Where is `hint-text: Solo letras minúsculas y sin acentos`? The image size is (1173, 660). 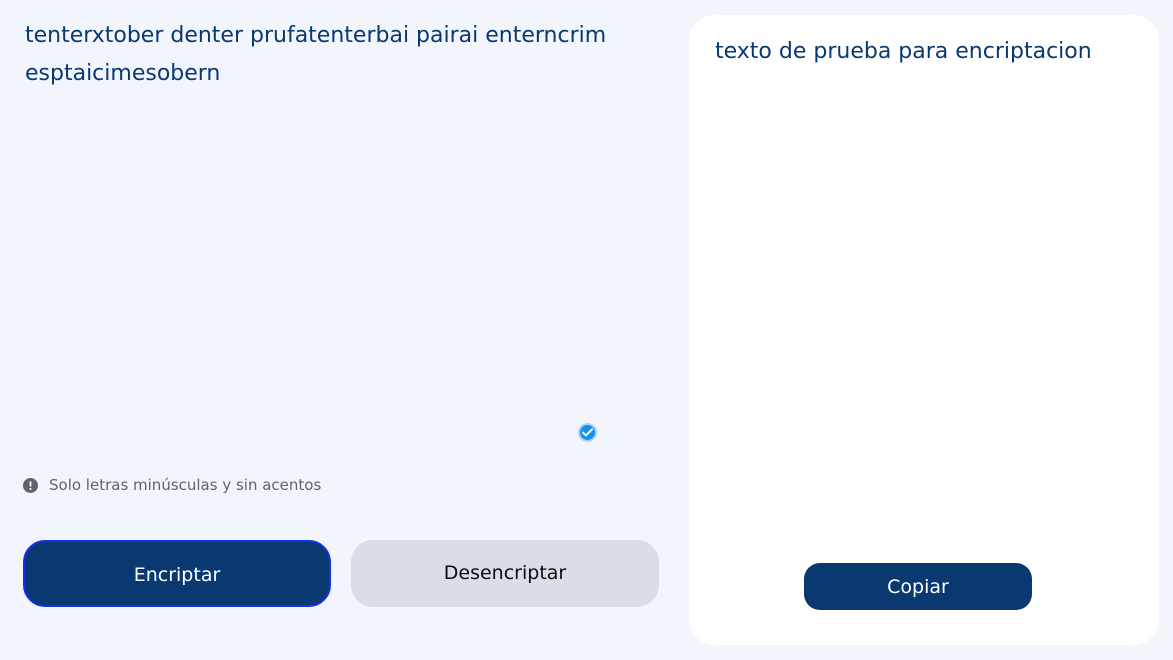
hint-text: Solo letras minúsculas y sin acentos is located at coordinates (185, 485).